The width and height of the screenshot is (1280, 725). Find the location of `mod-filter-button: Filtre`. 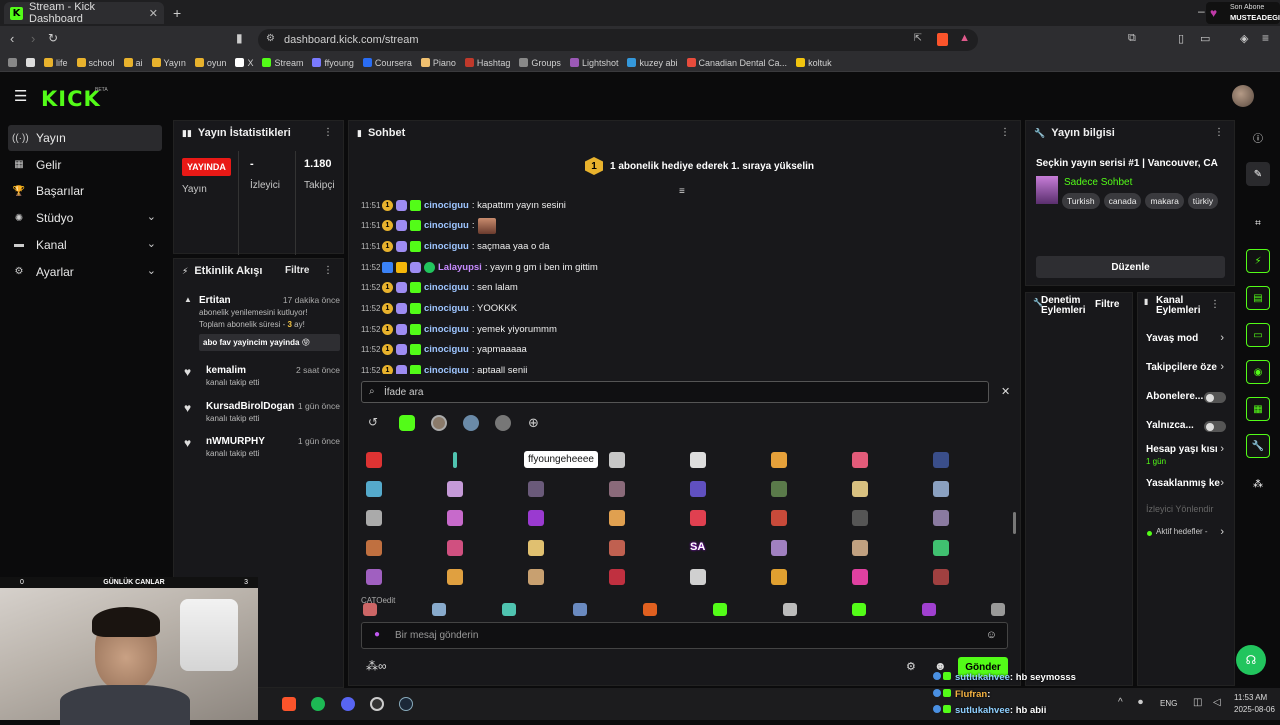

mod-filter-button: Filtre is located at coordinates (1107, 304).